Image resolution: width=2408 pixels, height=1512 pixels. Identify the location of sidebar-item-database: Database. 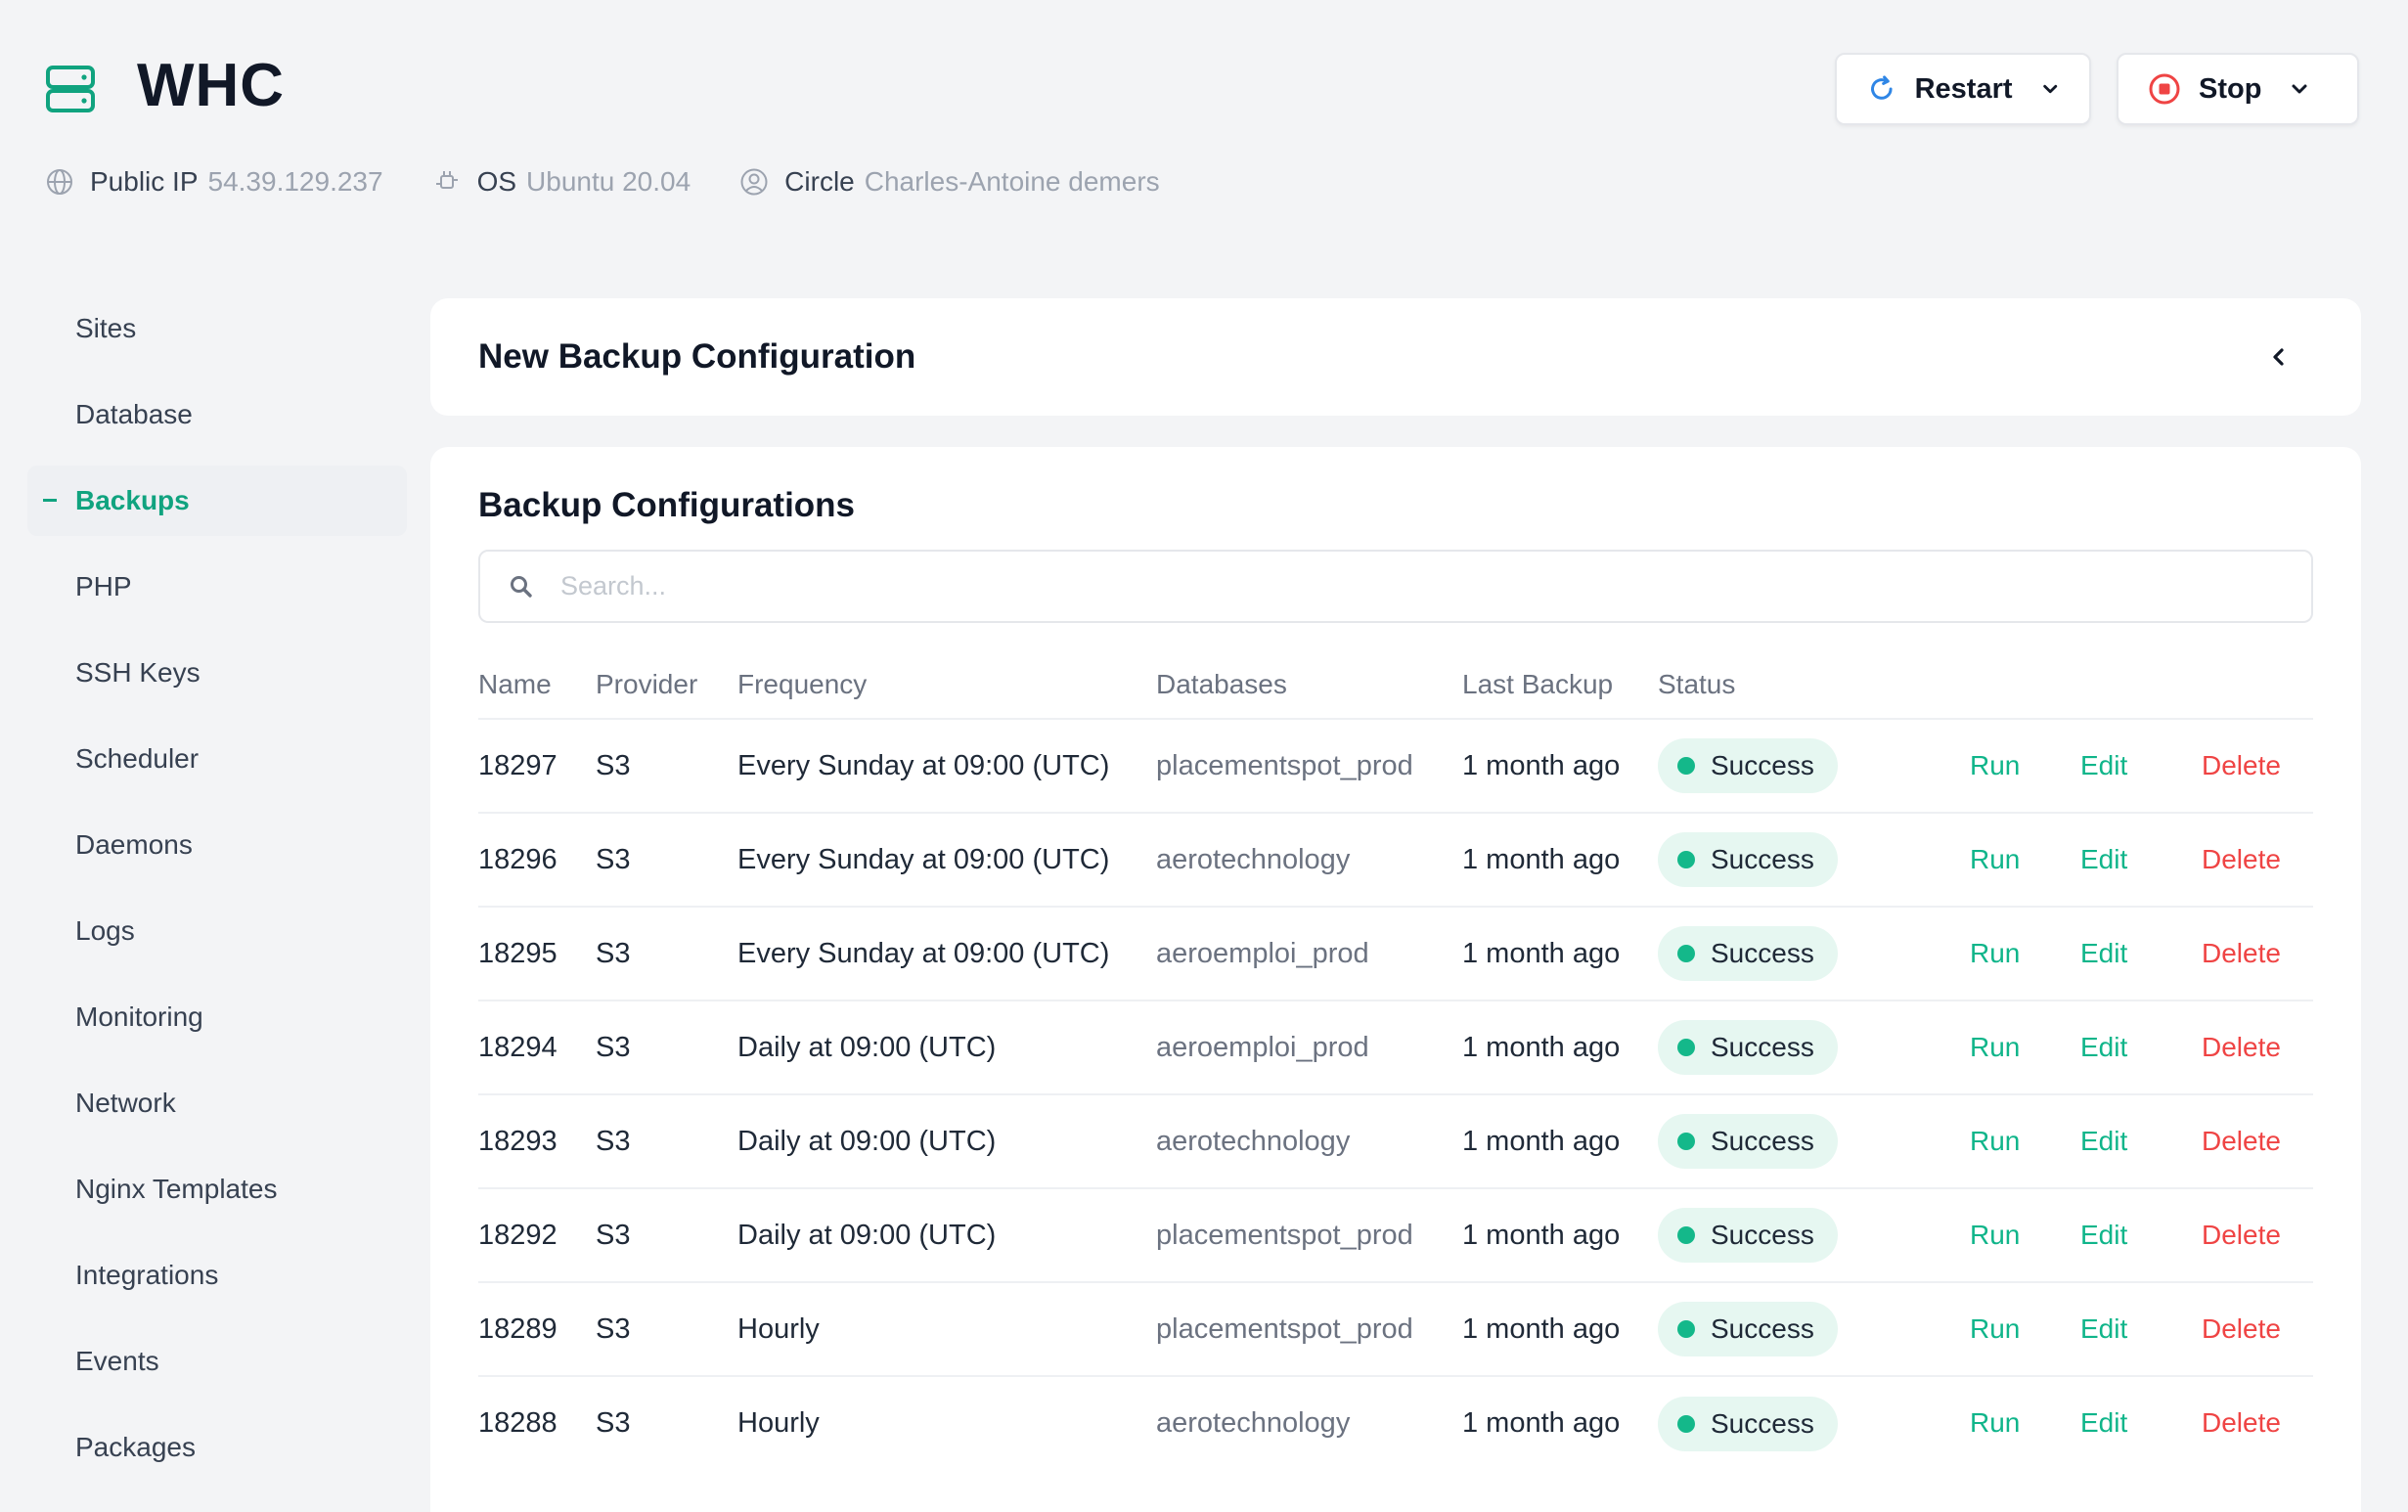
(217, 415).